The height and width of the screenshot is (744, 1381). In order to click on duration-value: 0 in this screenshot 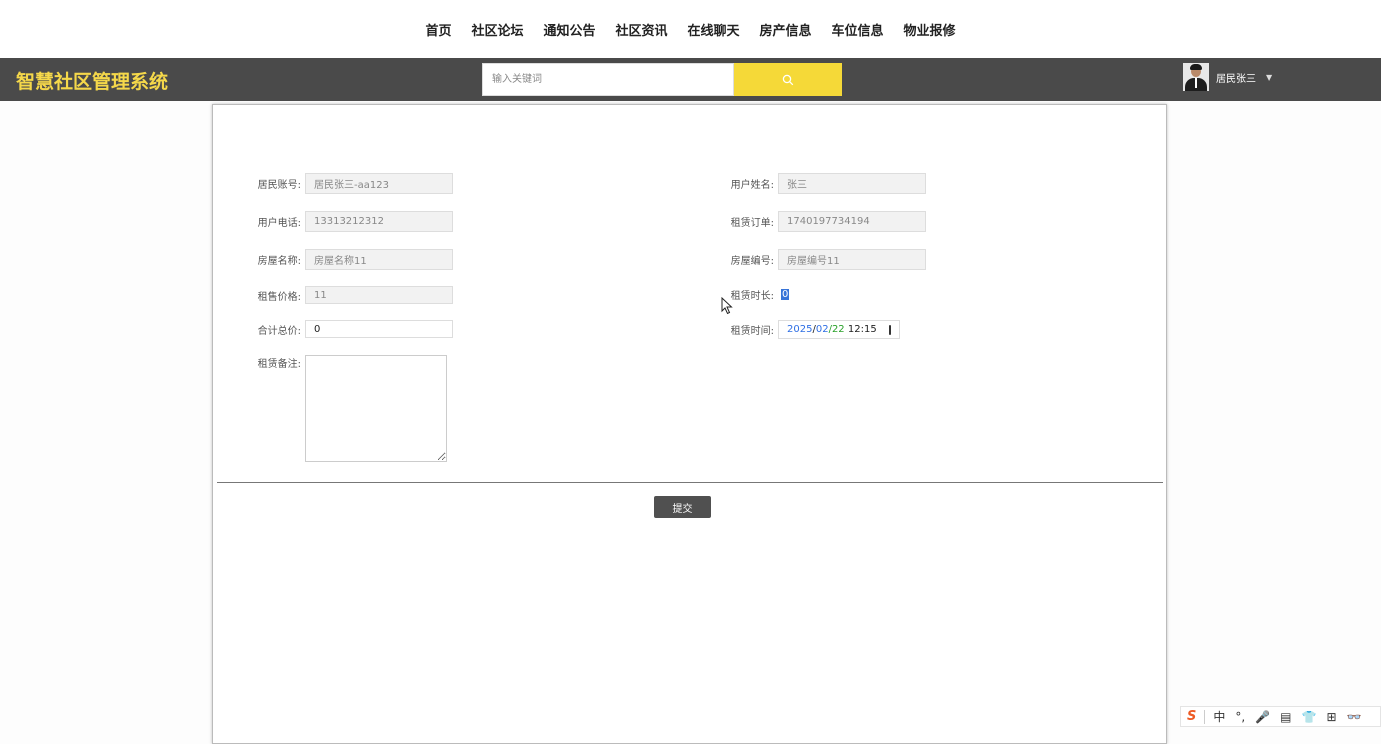, I will do `click(785, 294)`.